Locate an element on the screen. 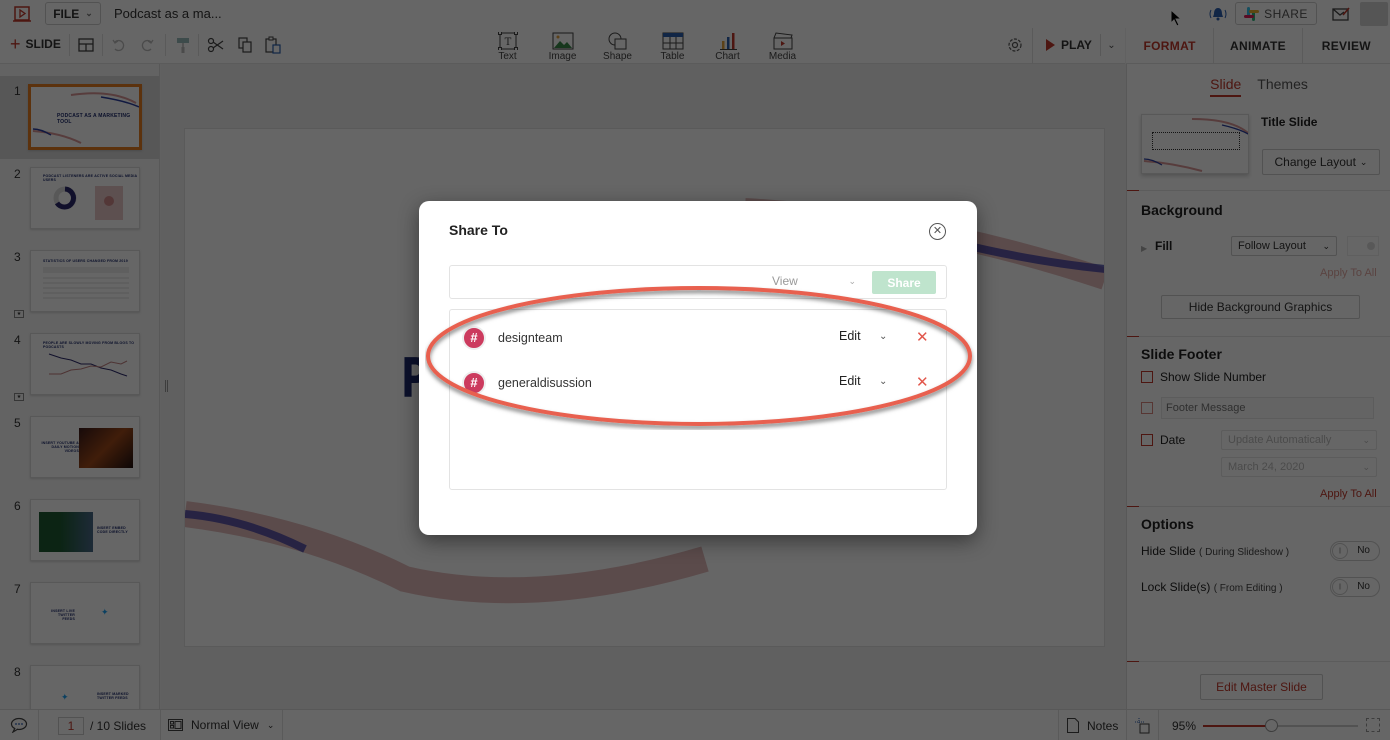 Image resolution: width=1390 pixels, height=740 pixels. close-icon: ✕ is located at coordinates (937, 231).